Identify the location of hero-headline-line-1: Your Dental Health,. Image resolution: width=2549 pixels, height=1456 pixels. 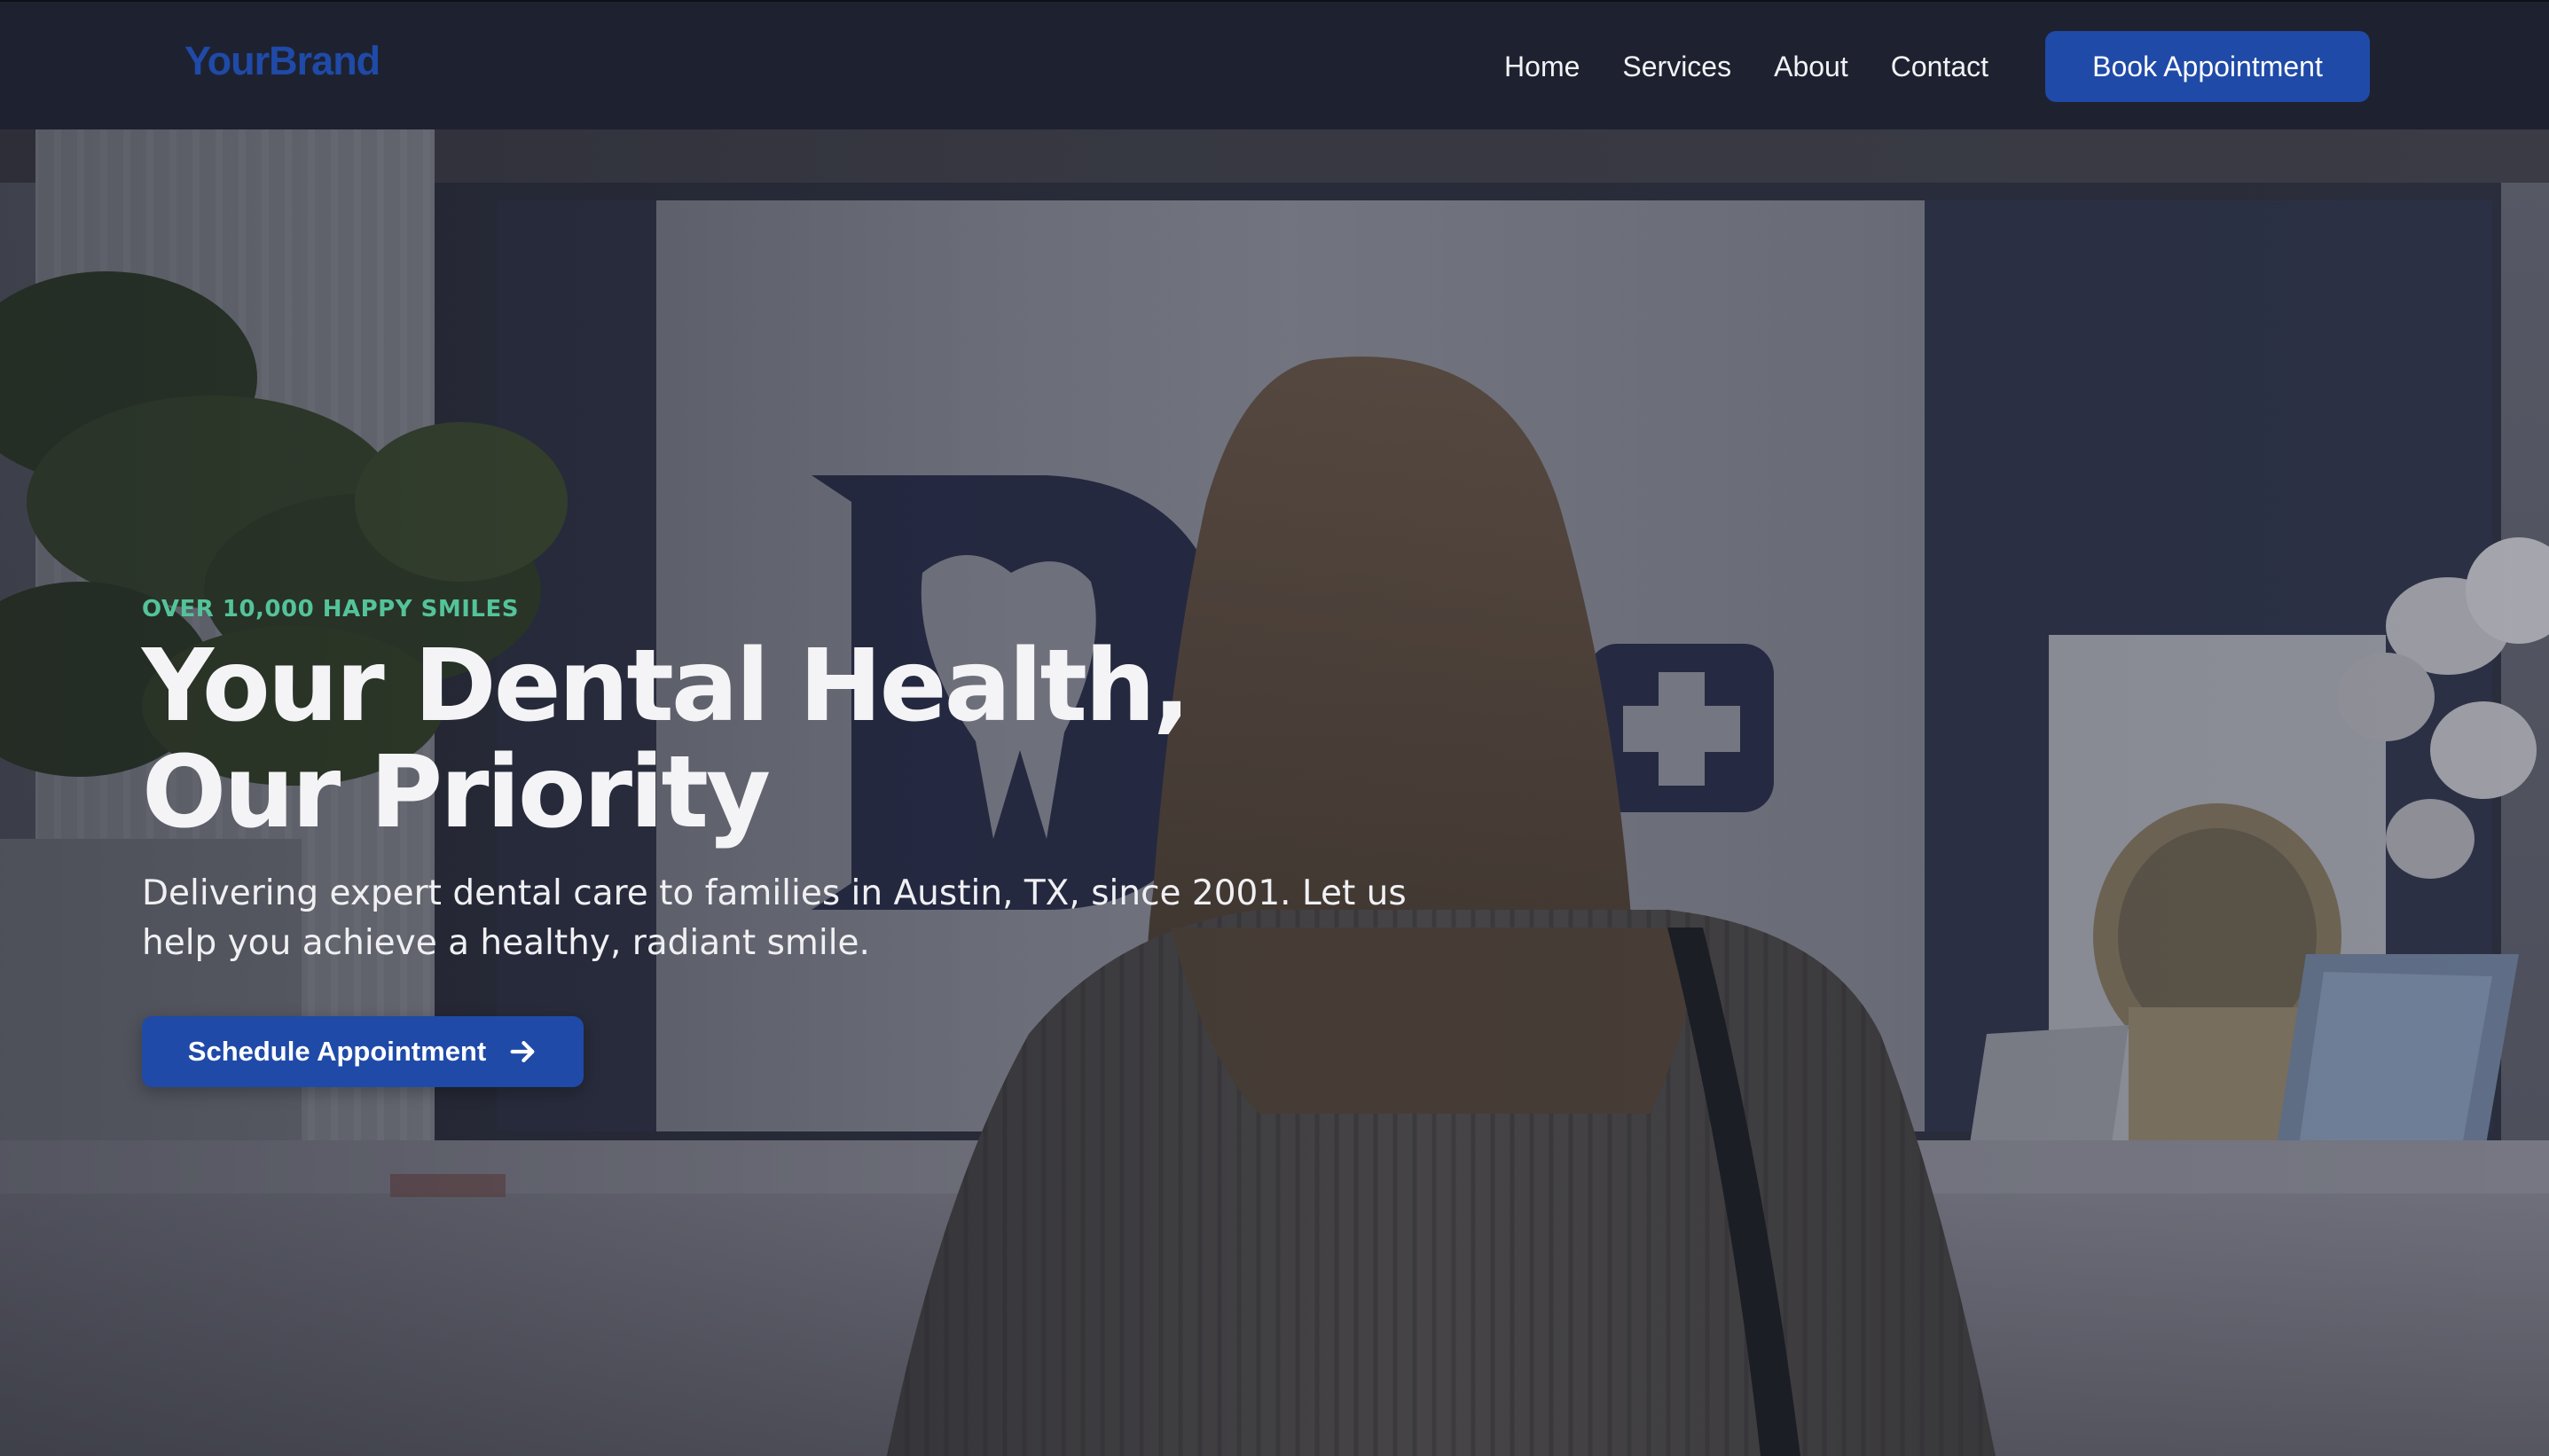
(666, 686).